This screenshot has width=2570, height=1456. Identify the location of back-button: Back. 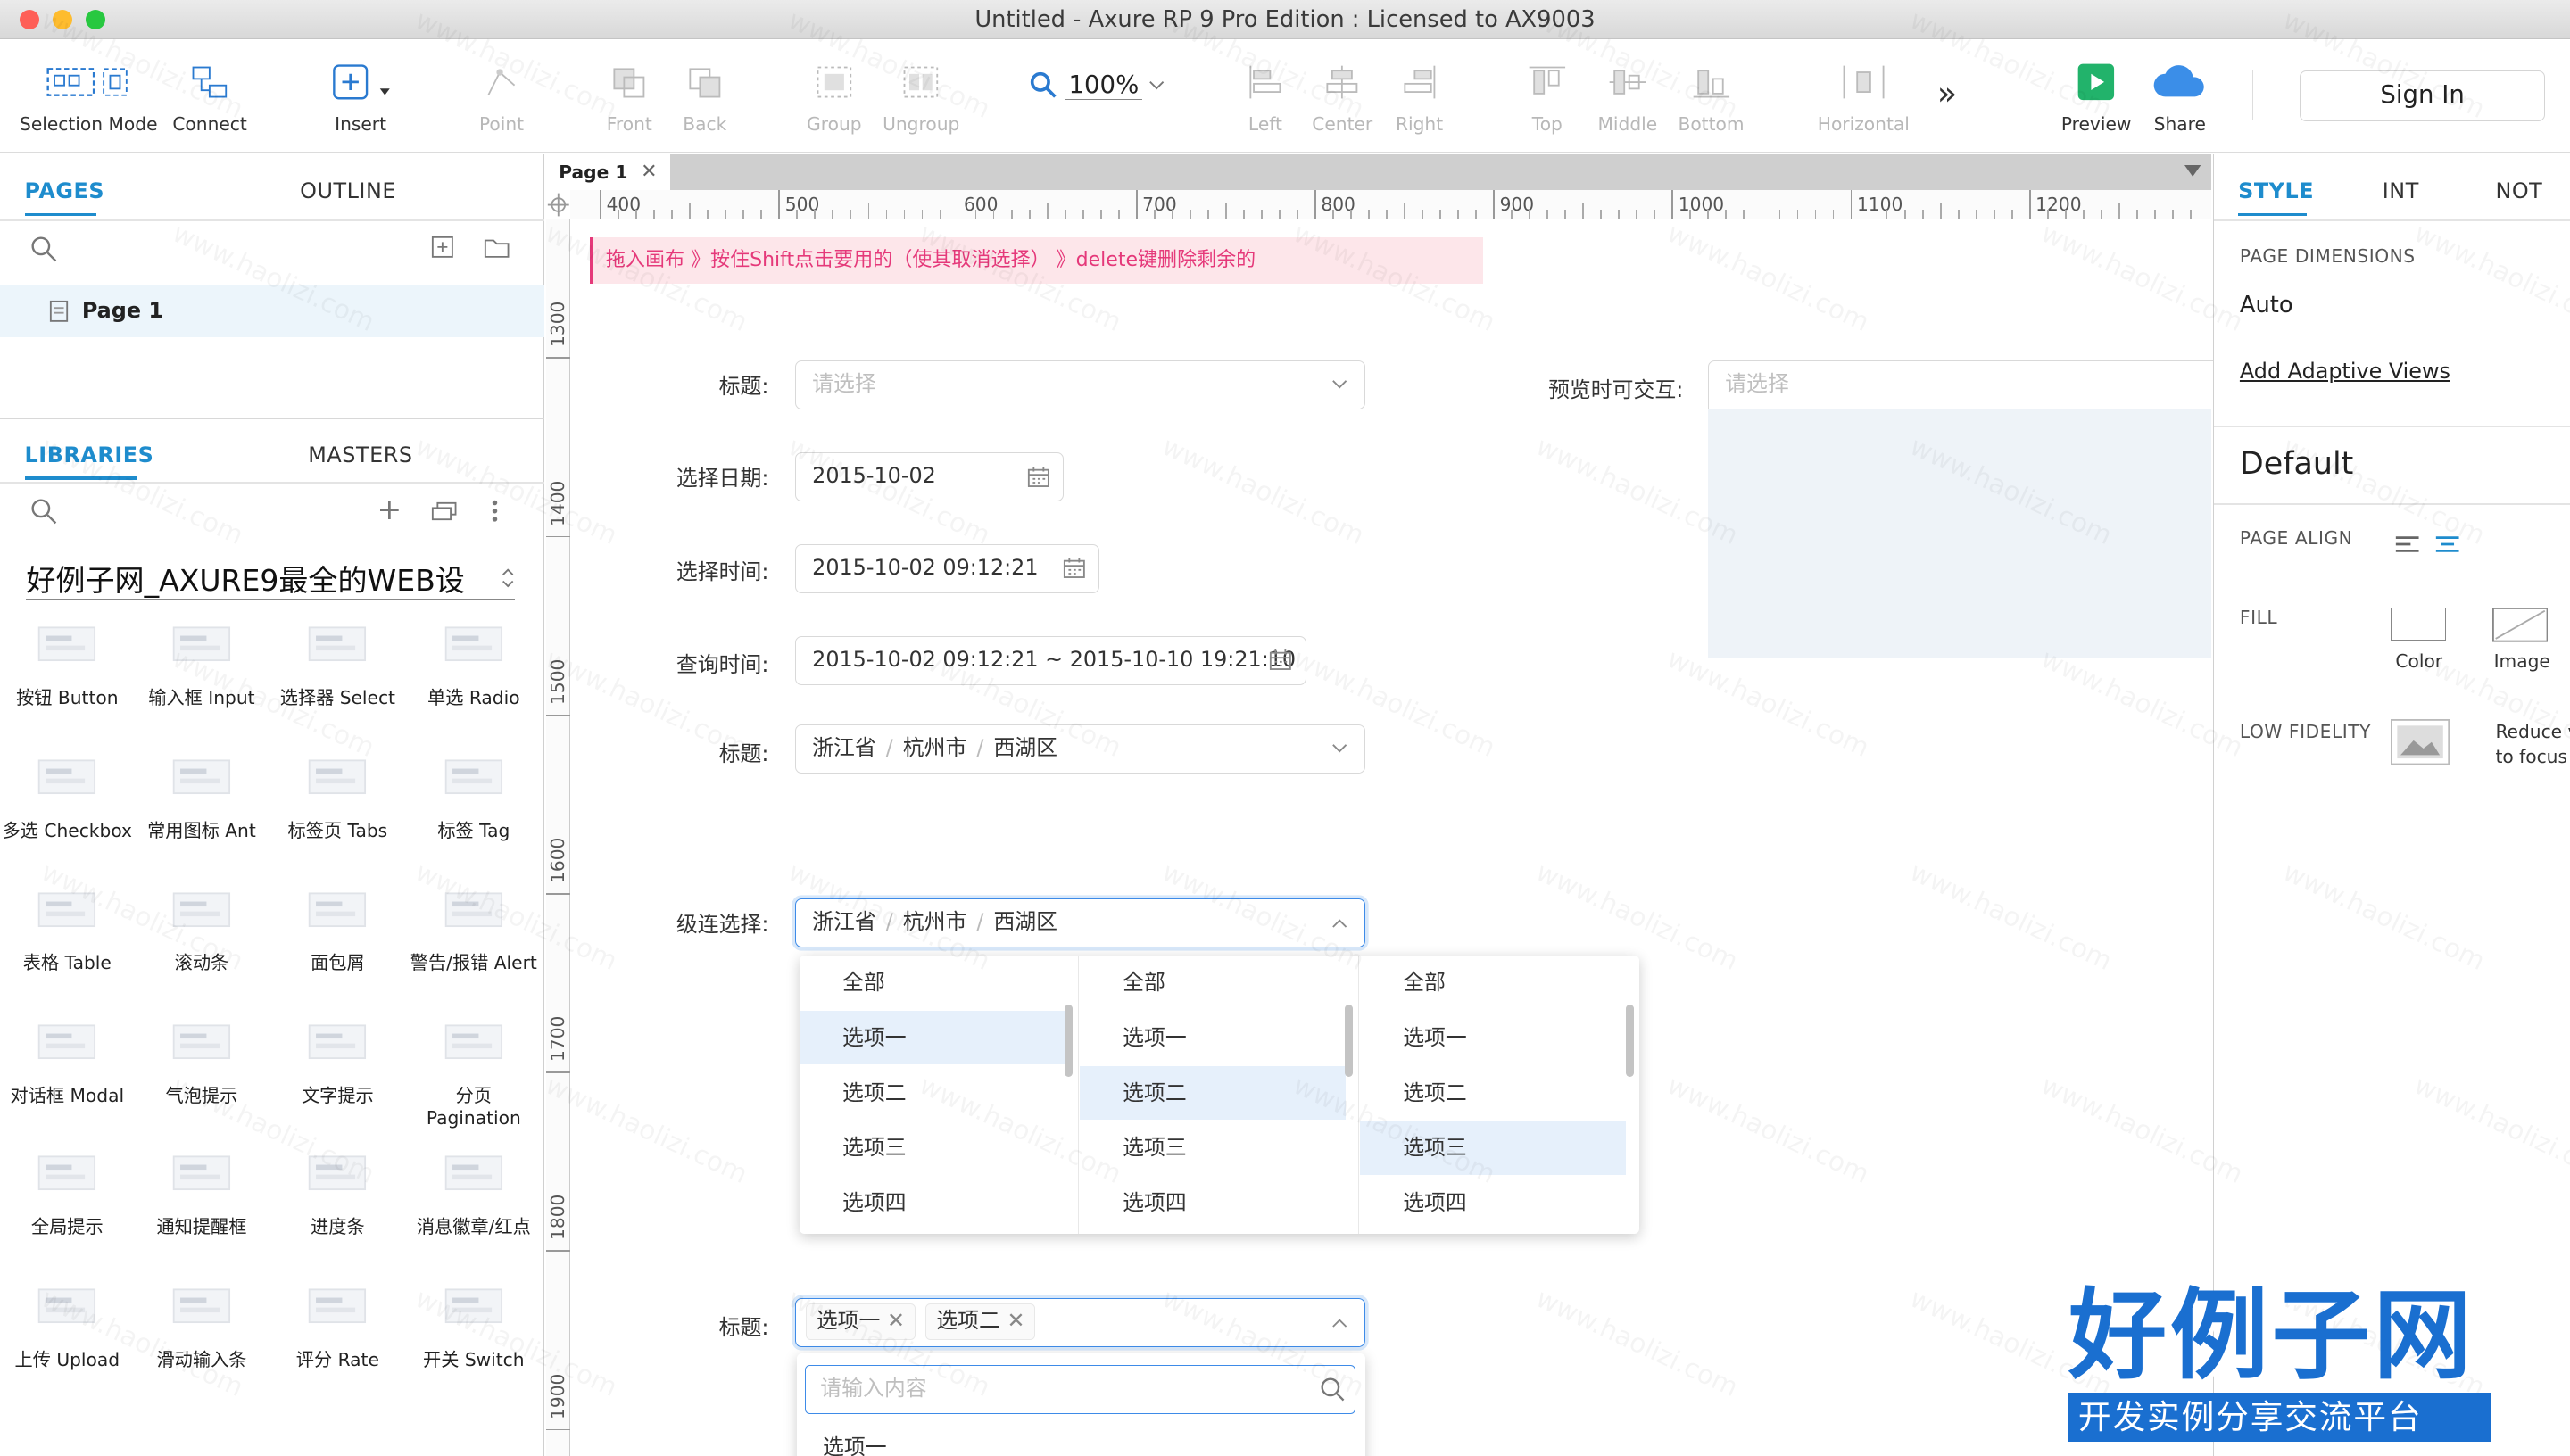
(704, 96).